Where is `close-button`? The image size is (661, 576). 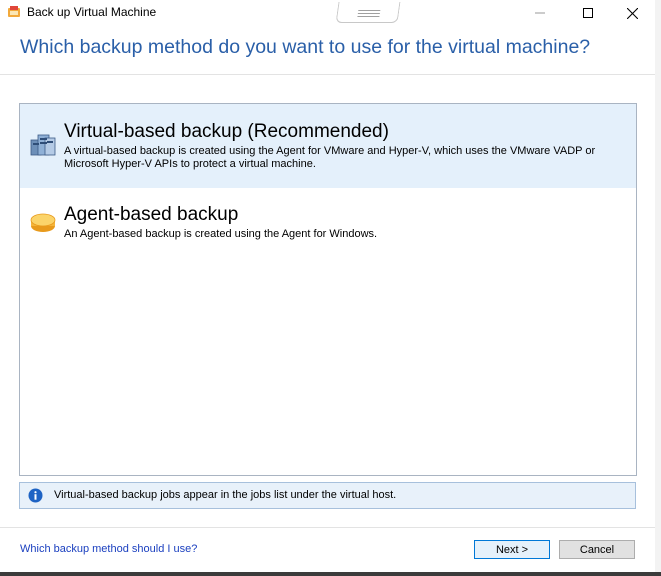 close-button is located at coordinates (632, 13).